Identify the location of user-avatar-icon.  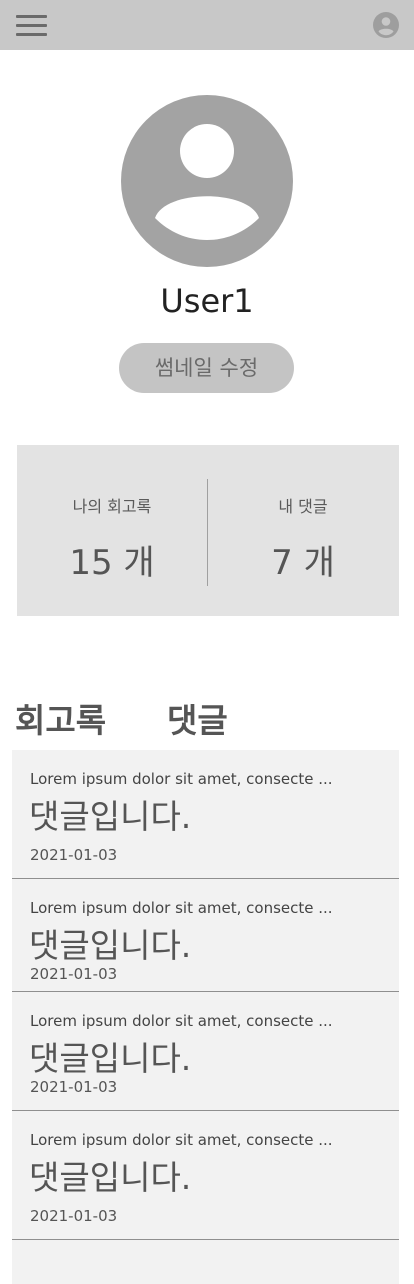
(207, 181).